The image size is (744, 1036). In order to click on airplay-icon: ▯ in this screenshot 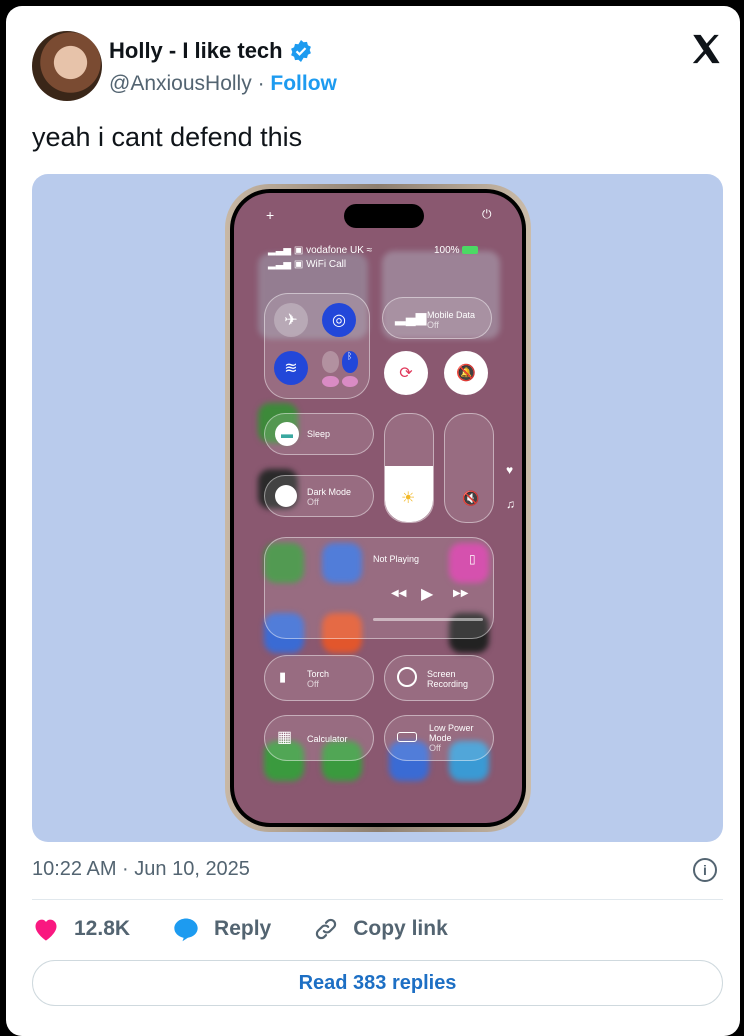, I will do `click(472, 559)`.